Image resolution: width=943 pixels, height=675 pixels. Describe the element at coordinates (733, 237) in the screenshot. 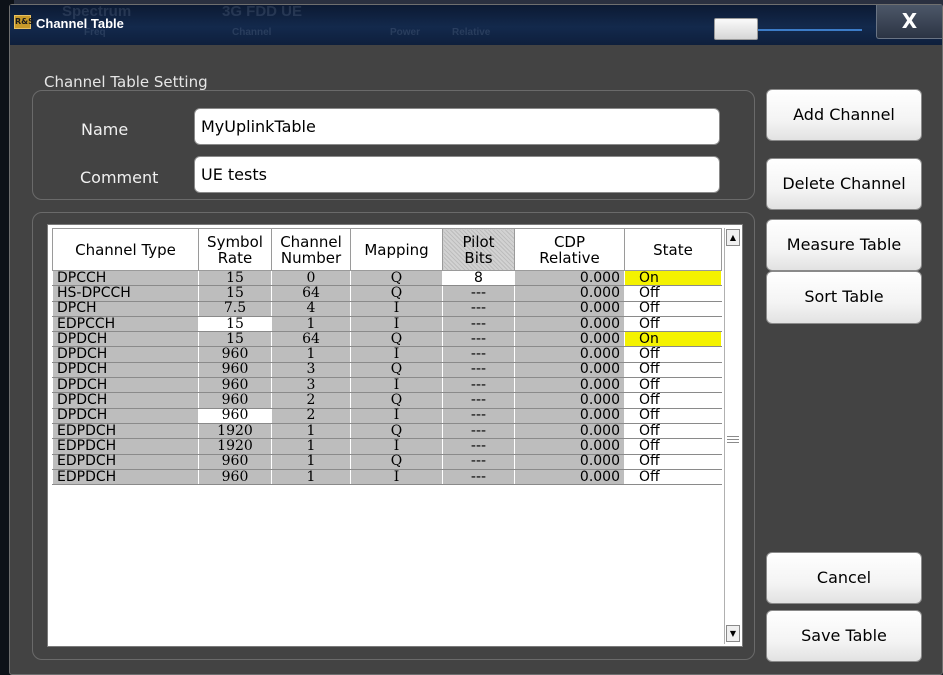

I see `scroll-up-button: ▲` at that location.